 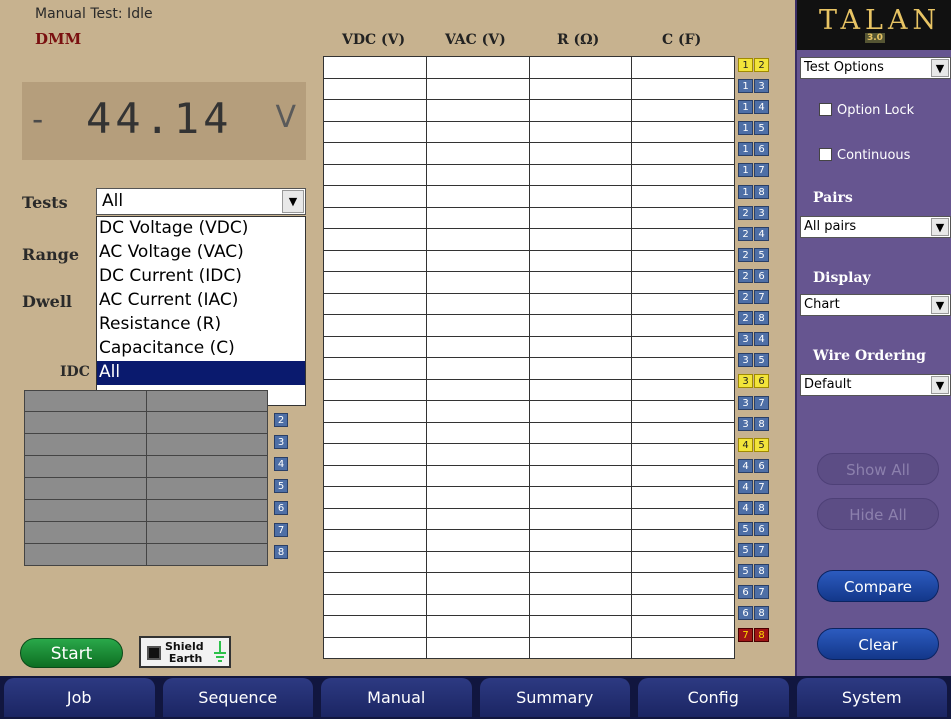 I want to click on pair-label: 28, so click(x=754, y=318).